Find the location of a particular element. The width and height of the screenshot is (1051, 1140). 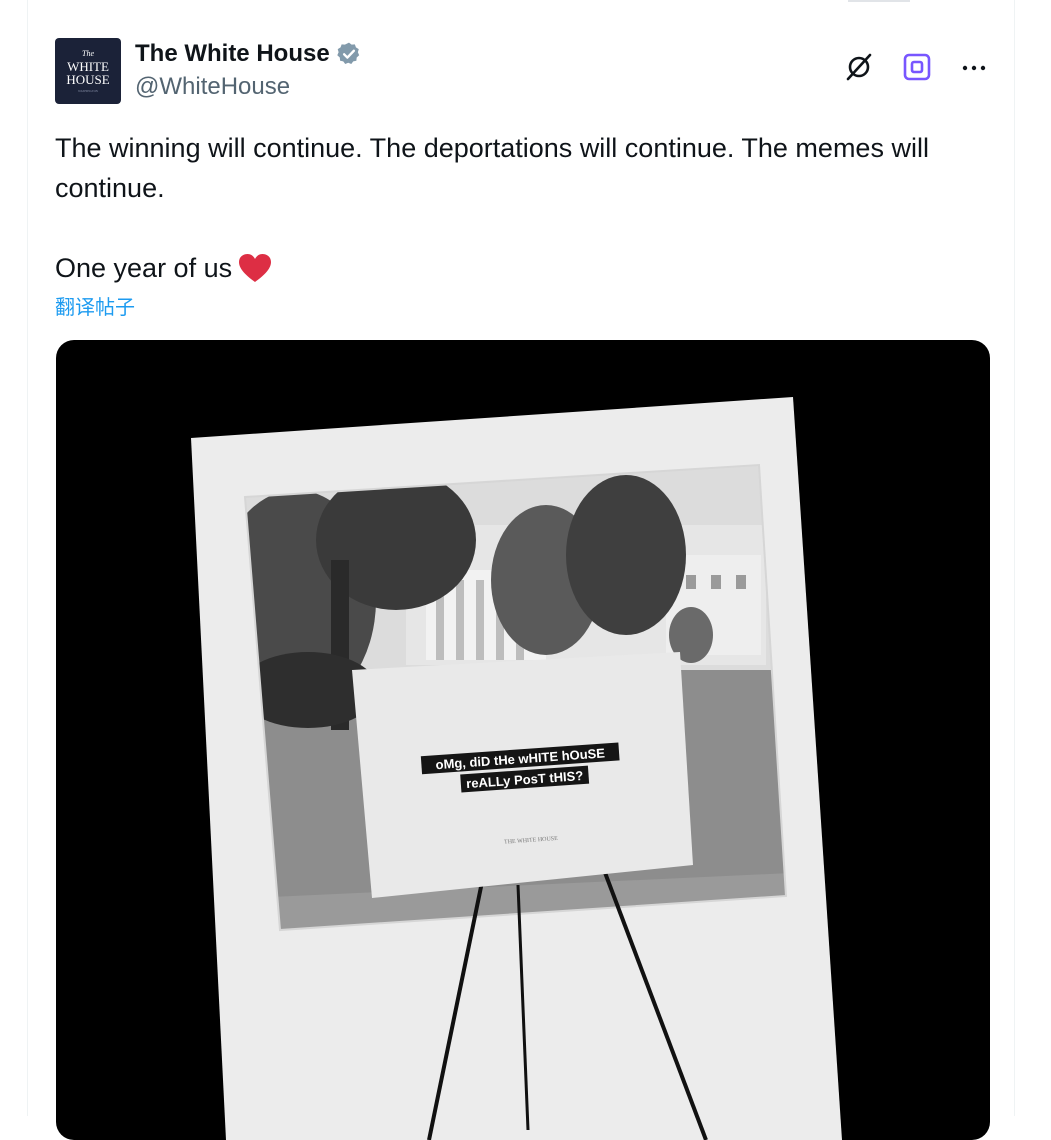

avatar-text-1: The is located at coordinates (88, 53).